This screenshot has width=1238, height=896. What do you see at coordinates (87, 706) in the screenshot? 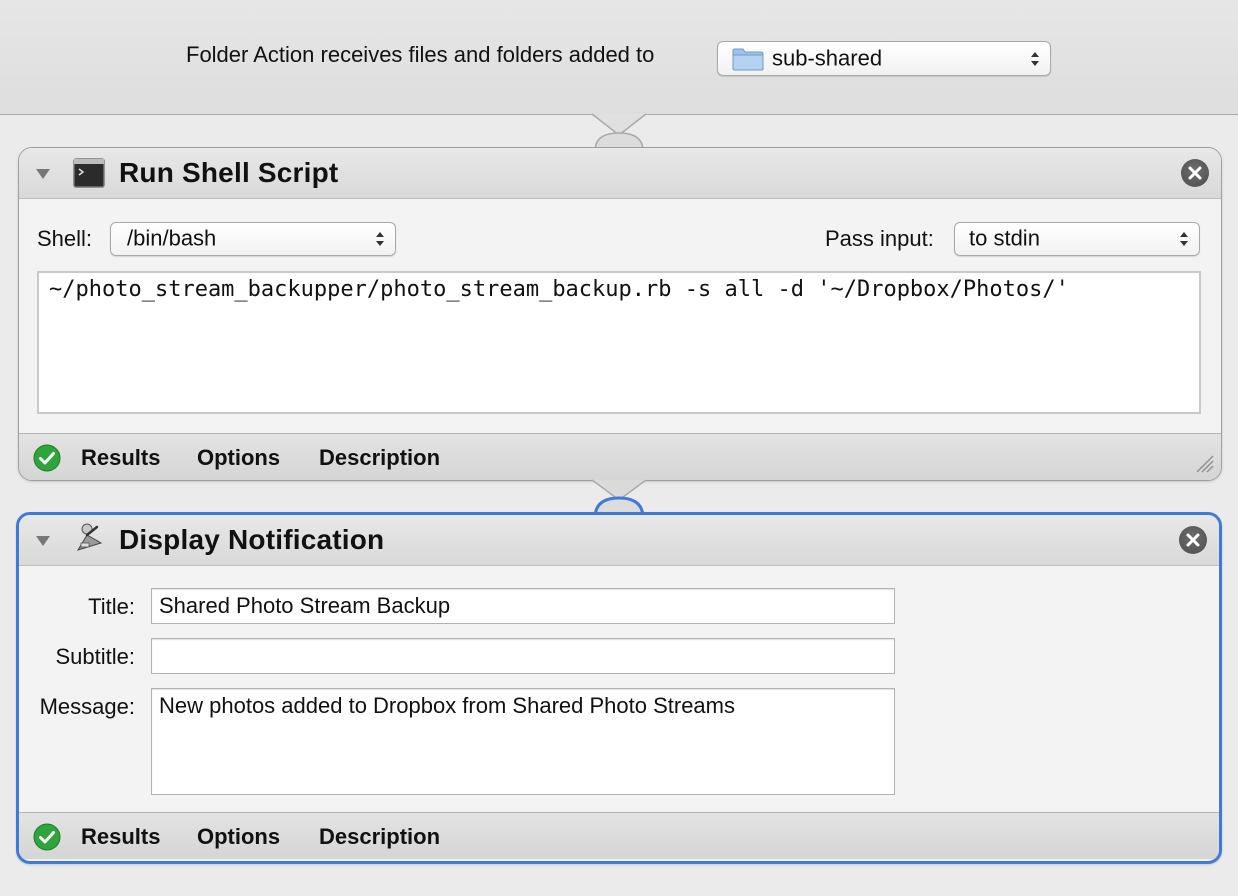
I see `message-label: Message:` at bounding box center [87, 706].